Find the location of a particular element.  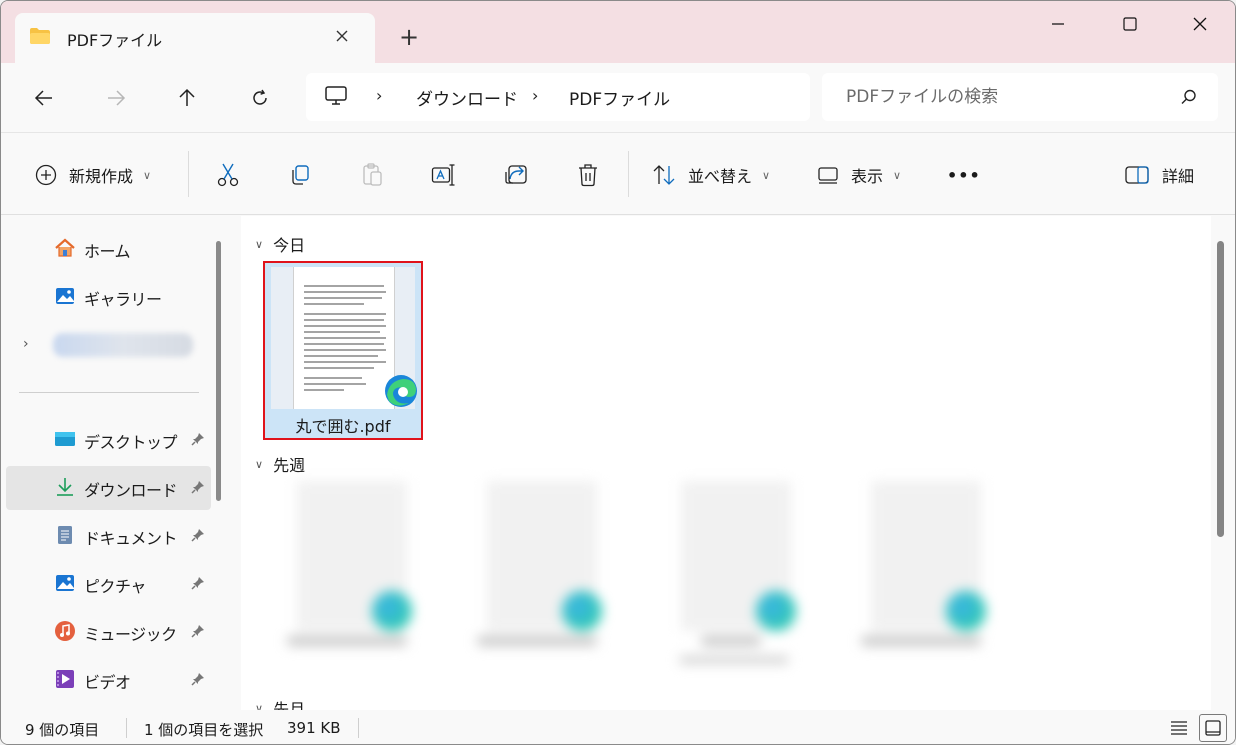

details-pane-icon is located at coordinates (1137, 175).